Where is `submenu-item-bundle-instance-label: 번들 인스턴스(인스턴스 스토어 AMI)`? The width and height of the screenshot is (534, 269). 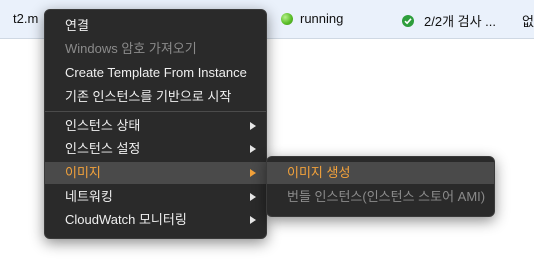 submenu-item-bundle-instance-label: 번들 인스턴스(인스턴스 스토어 AMI) is located at coordinates (386, 196).